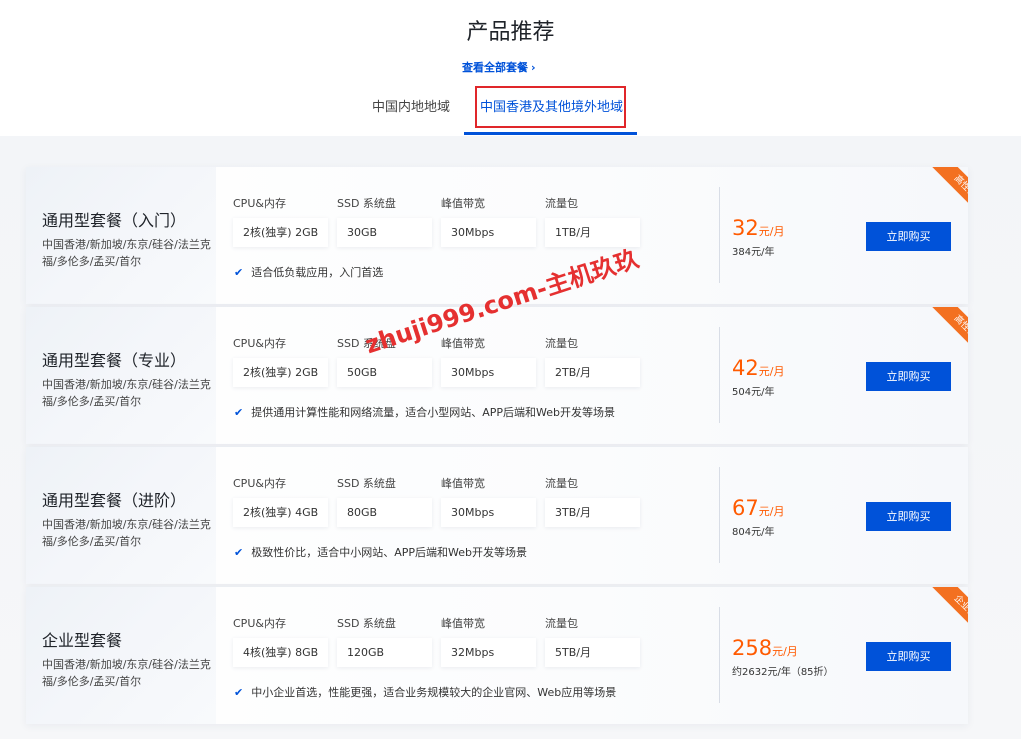 This screenshot has width=1021, height=739. I want to click on tab-mainland-china: 中国内地地域, so click(411, 108).